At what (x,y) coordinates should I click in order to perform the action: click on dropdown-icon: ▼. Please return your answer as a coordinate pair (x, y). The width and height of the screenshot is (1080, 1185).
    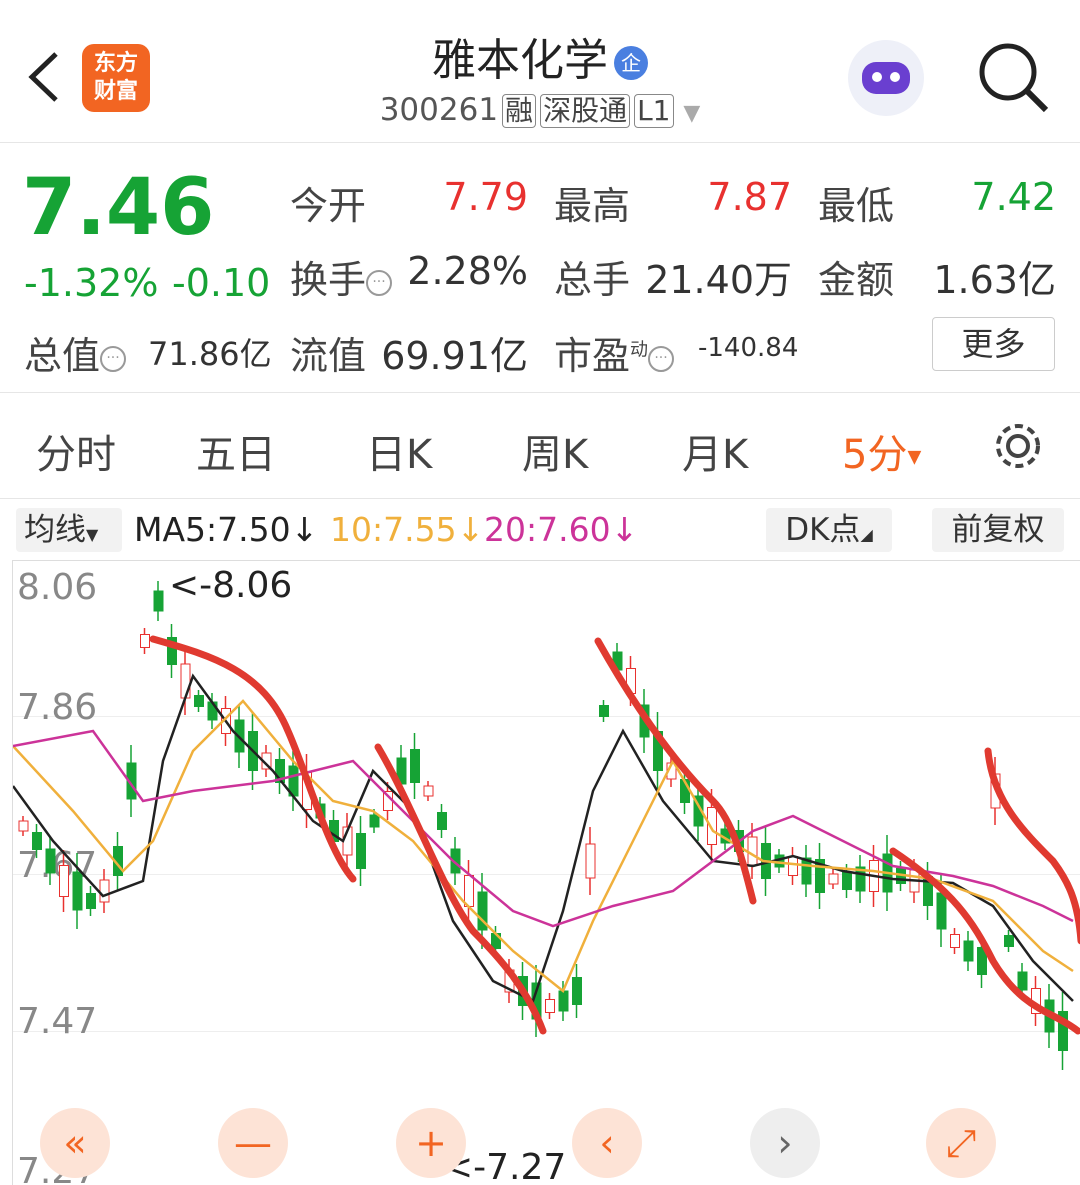
    Looking at the image, I should click on (692, 113).